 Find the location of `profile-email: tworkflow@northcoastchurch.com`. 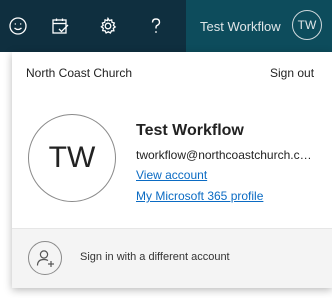

profile-email: tworkflow@northcoastchurch.com is located at coordinates (226, 155).